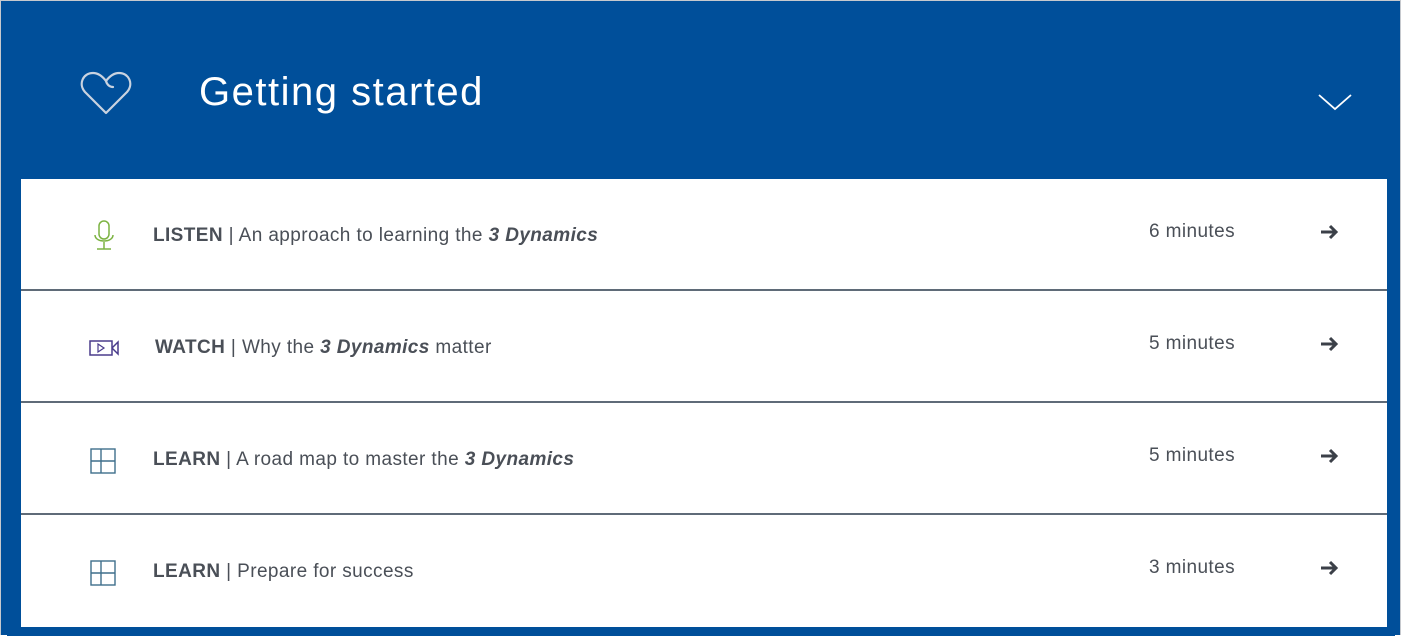  Describe the element at coordinates (350, 459) in the screenshot. I see `item-text: A road map to master the` at that location.